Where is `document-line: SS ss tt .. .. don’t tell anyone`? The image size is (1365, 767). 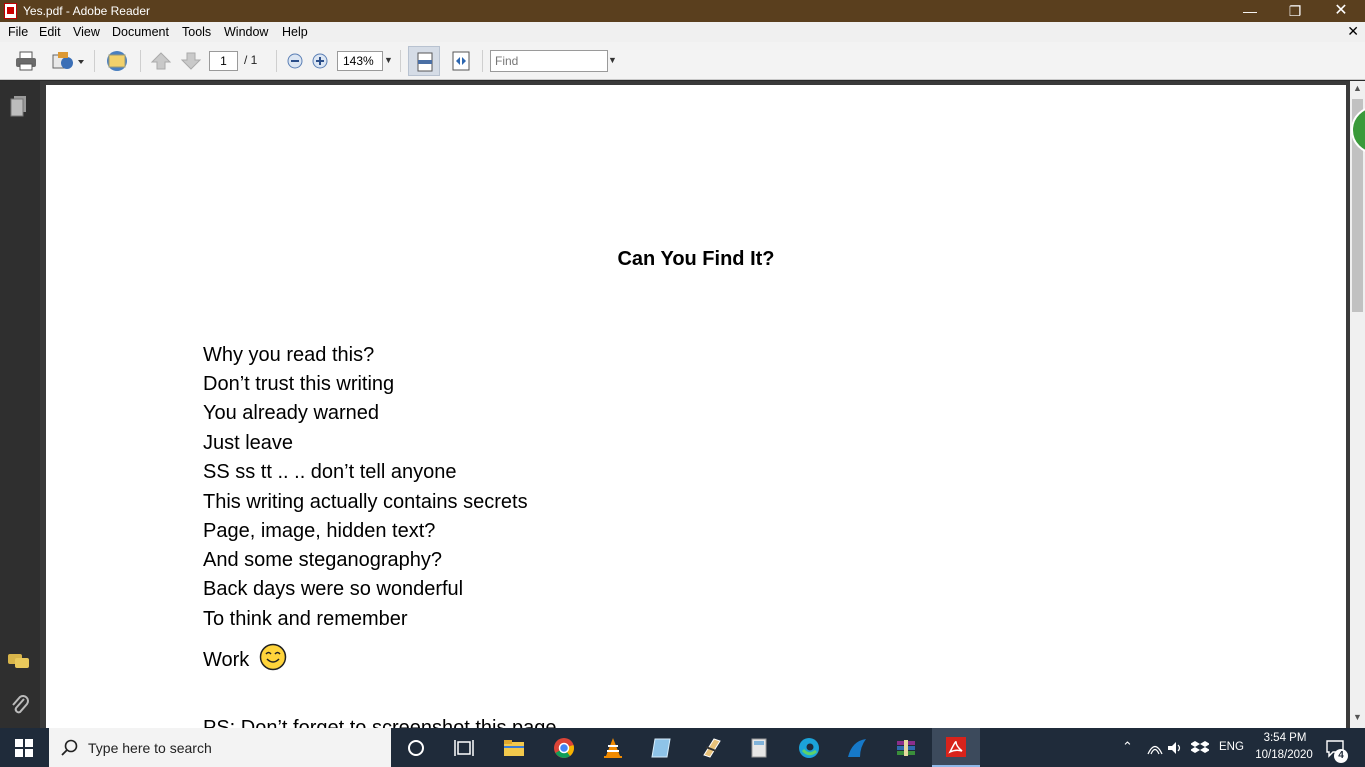 document-line: SS ss tt .. .. don’t tell anyone is located at coordinates (330, 472).